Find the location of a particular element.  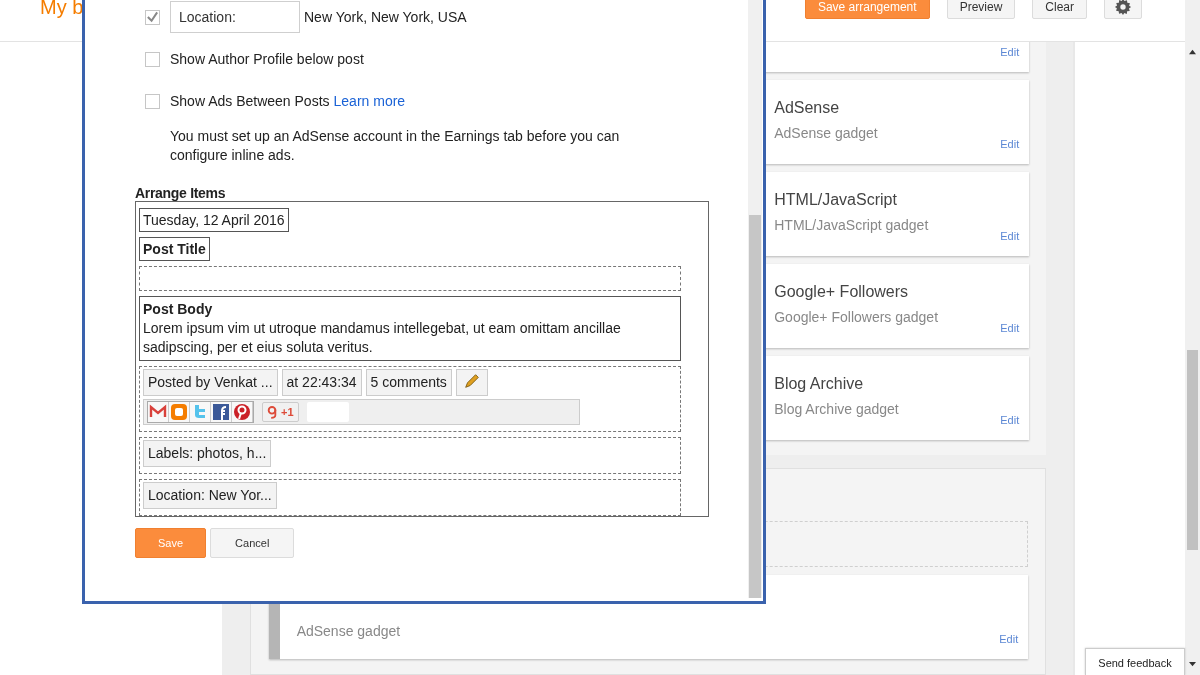

send-feedback-button: Send feedback is located at coordinates (1135, 661).